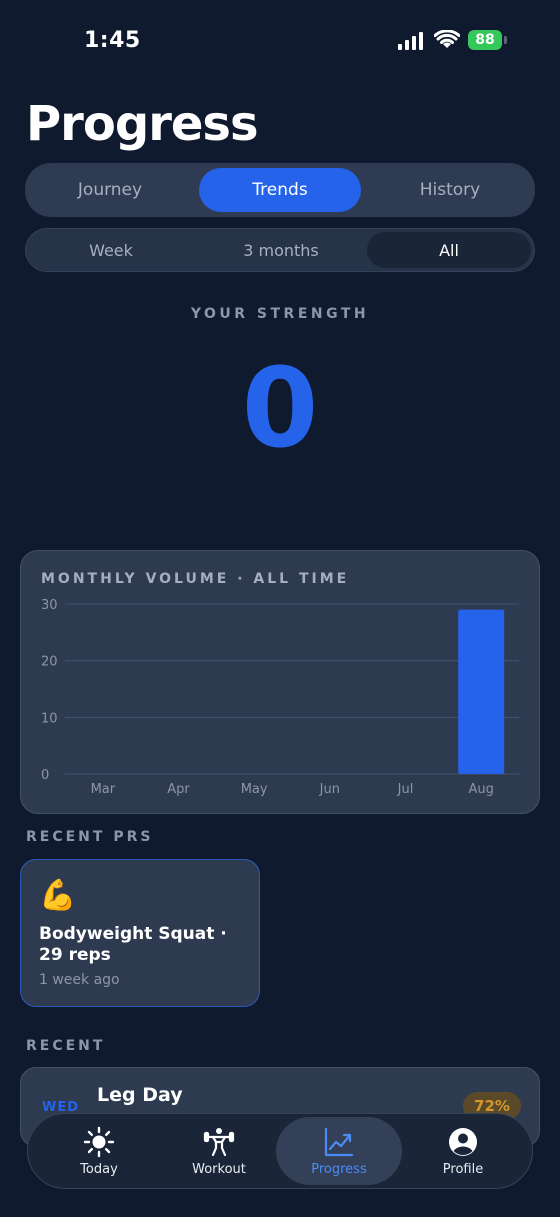 The height and width of the screenshot is (1217, 560). What do you see at coordinates (90, 837) in the screenshot?
I see `recent-prs-label: RECENT PRS` at bounding box center [90, 837].